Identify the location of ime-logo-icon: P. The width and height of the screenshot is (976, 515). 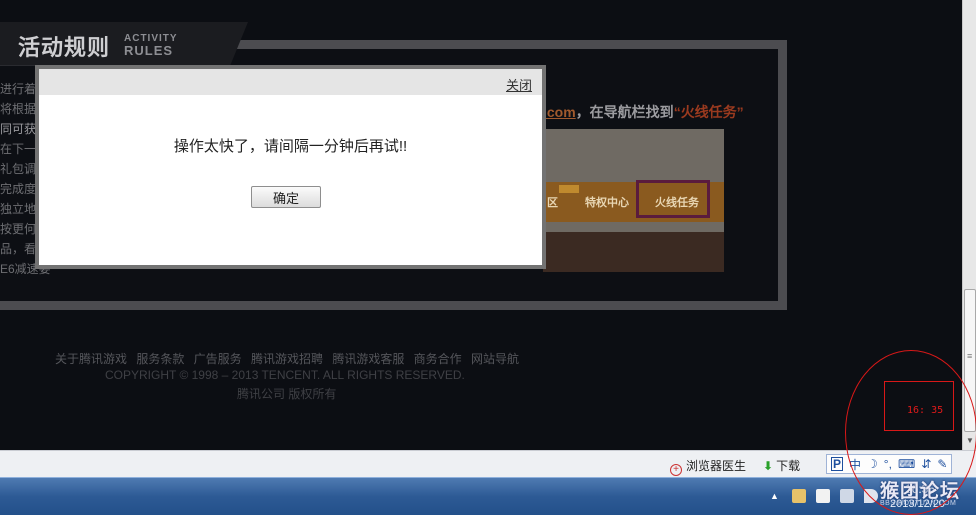
(837, 464).